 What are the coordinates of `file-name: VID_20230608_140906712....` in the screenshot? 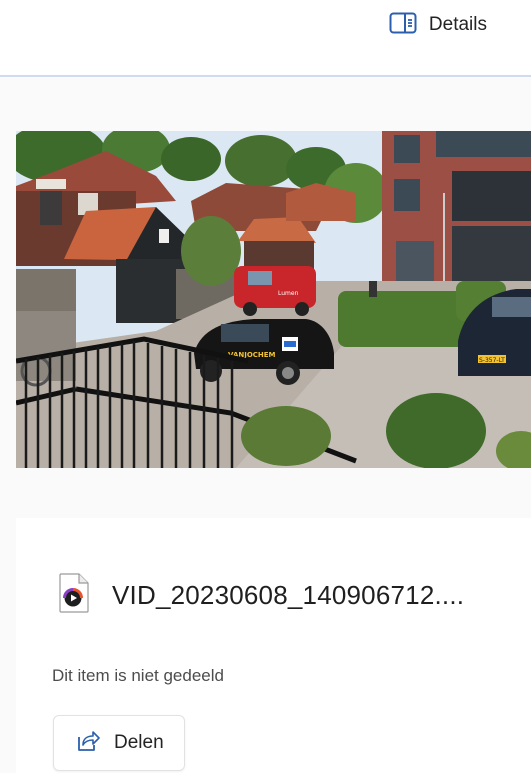 It's located at (288, 595).